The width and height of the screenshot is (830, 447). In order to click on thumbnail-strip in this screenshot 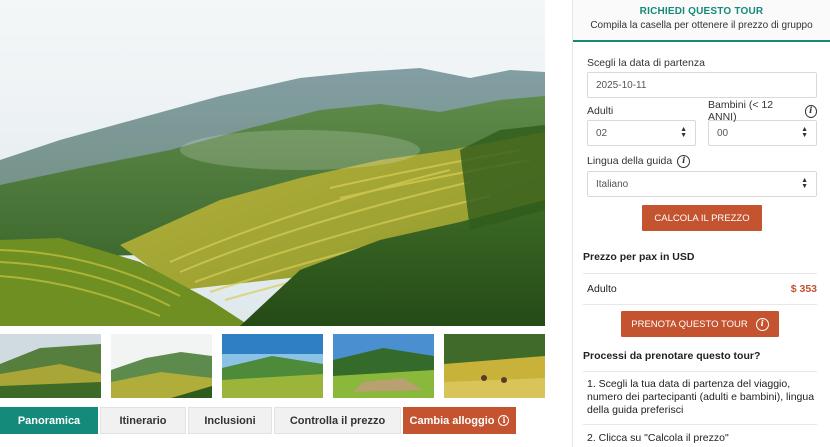, I will do `click(272, 366)`.